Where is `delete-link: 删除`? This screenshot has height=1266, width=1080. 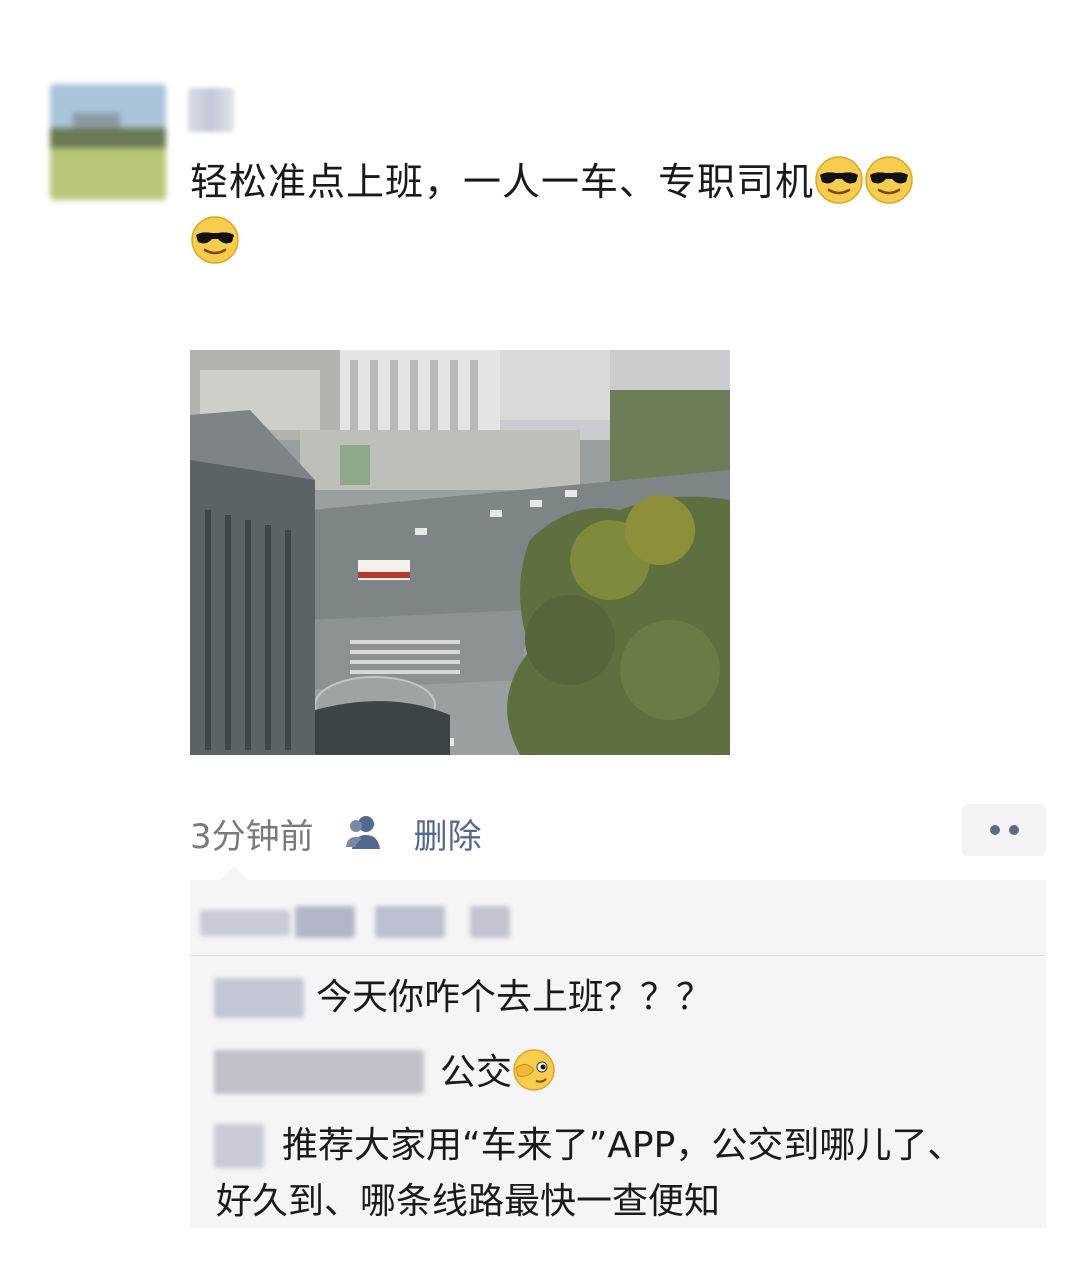 delete-link: 删除 is located at coordinates (448, 833).